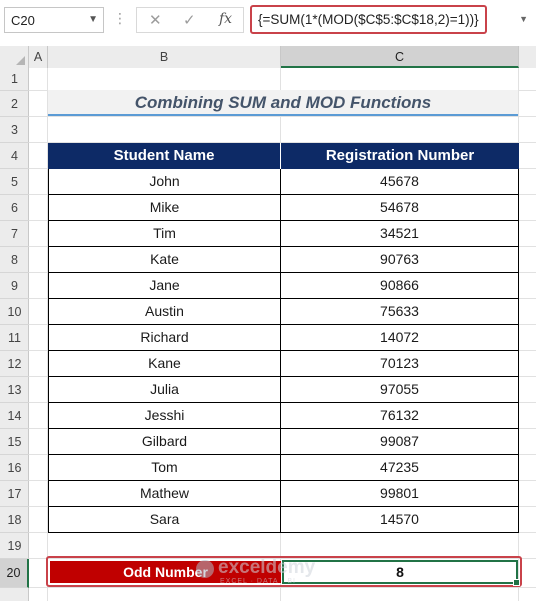 Image resolution: width=536 pixels, height=601 pixels. What do you see at coordinates (165, 207) in the screenshot?
I see `cell-student-name: Mike` at bounding box center [165, 207].